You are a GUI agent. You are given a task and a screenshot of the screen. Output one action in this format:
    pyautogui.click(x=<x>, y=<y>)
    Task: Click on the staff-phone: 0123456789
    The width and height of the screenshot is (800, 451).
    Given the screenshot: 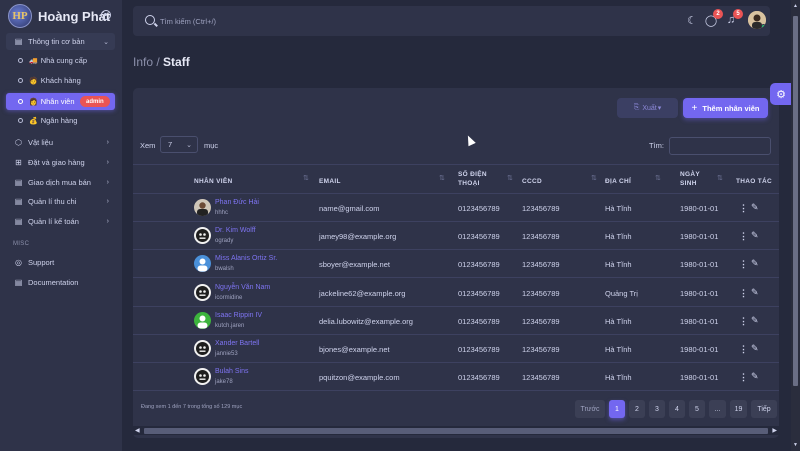 What is the action you would take?
    pyautogui.click(x=479, y=349)
    